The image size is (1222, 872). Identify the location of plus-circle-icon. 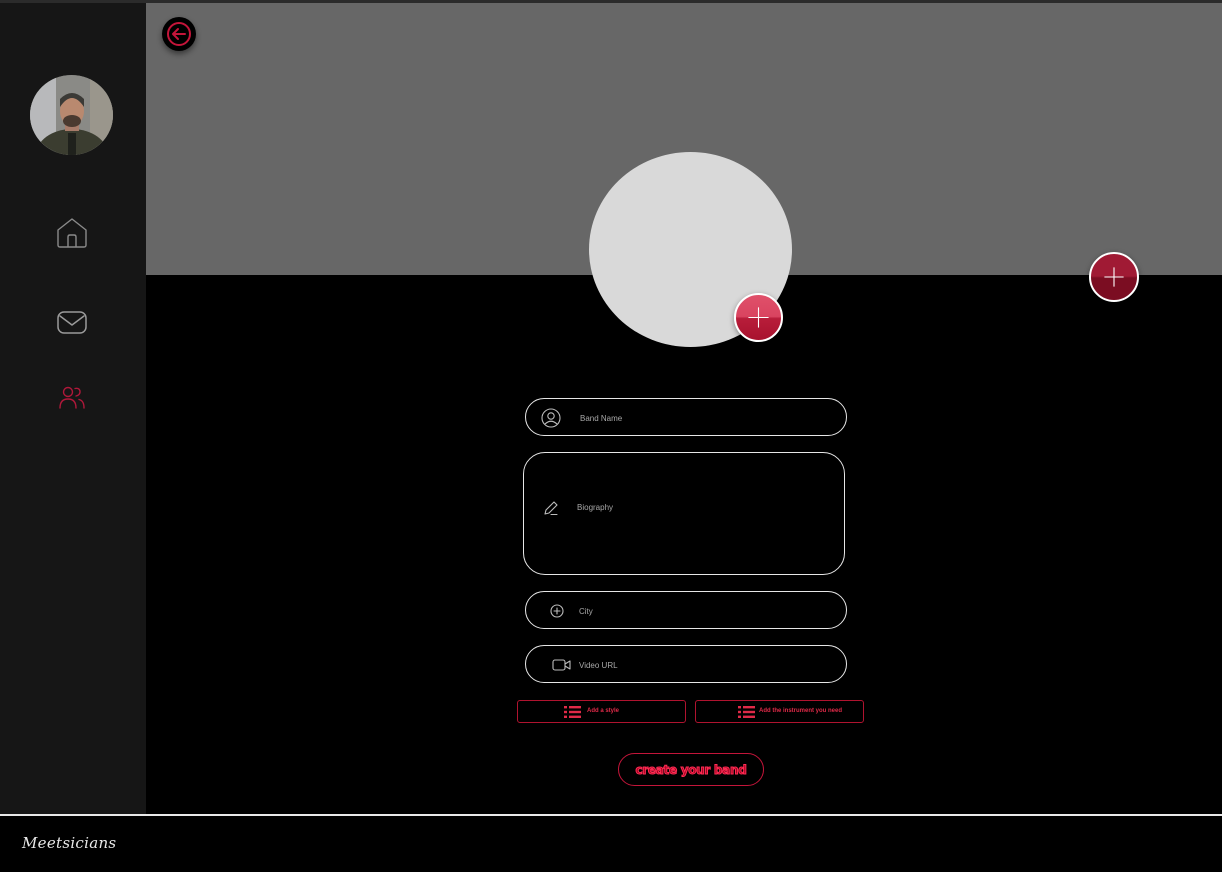
(557, 611).